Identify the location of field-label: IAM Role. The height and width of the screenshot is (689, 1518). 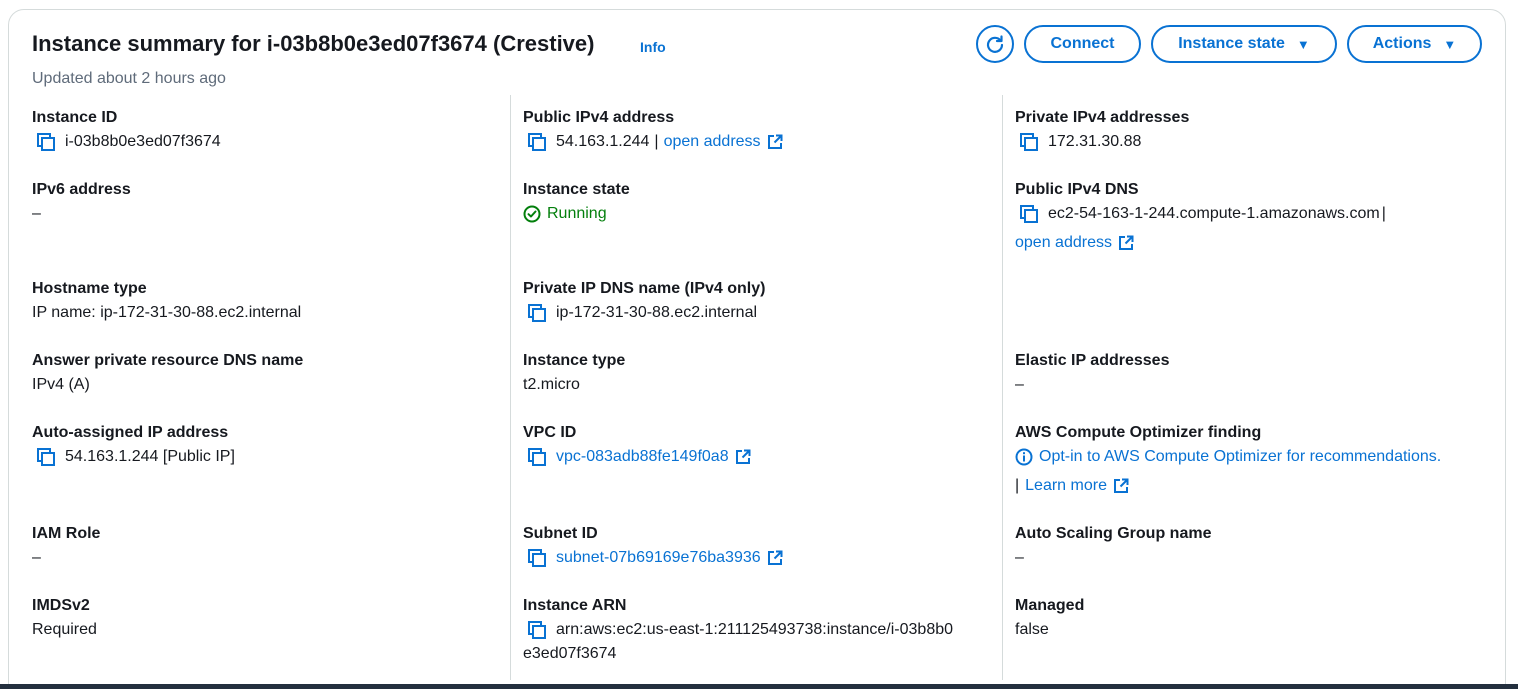
(66, 533).